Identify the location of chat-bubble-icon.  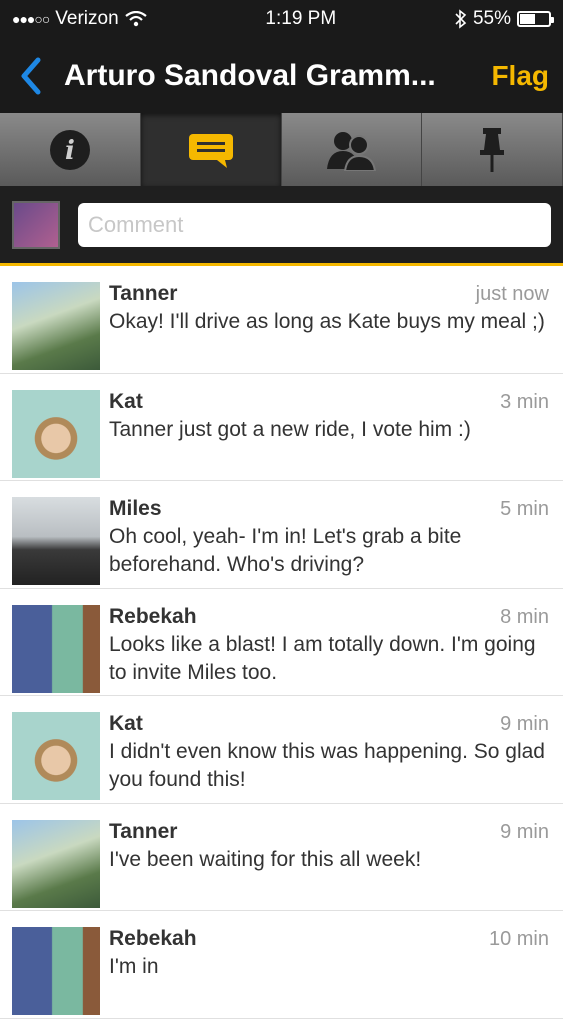
(210, 150).